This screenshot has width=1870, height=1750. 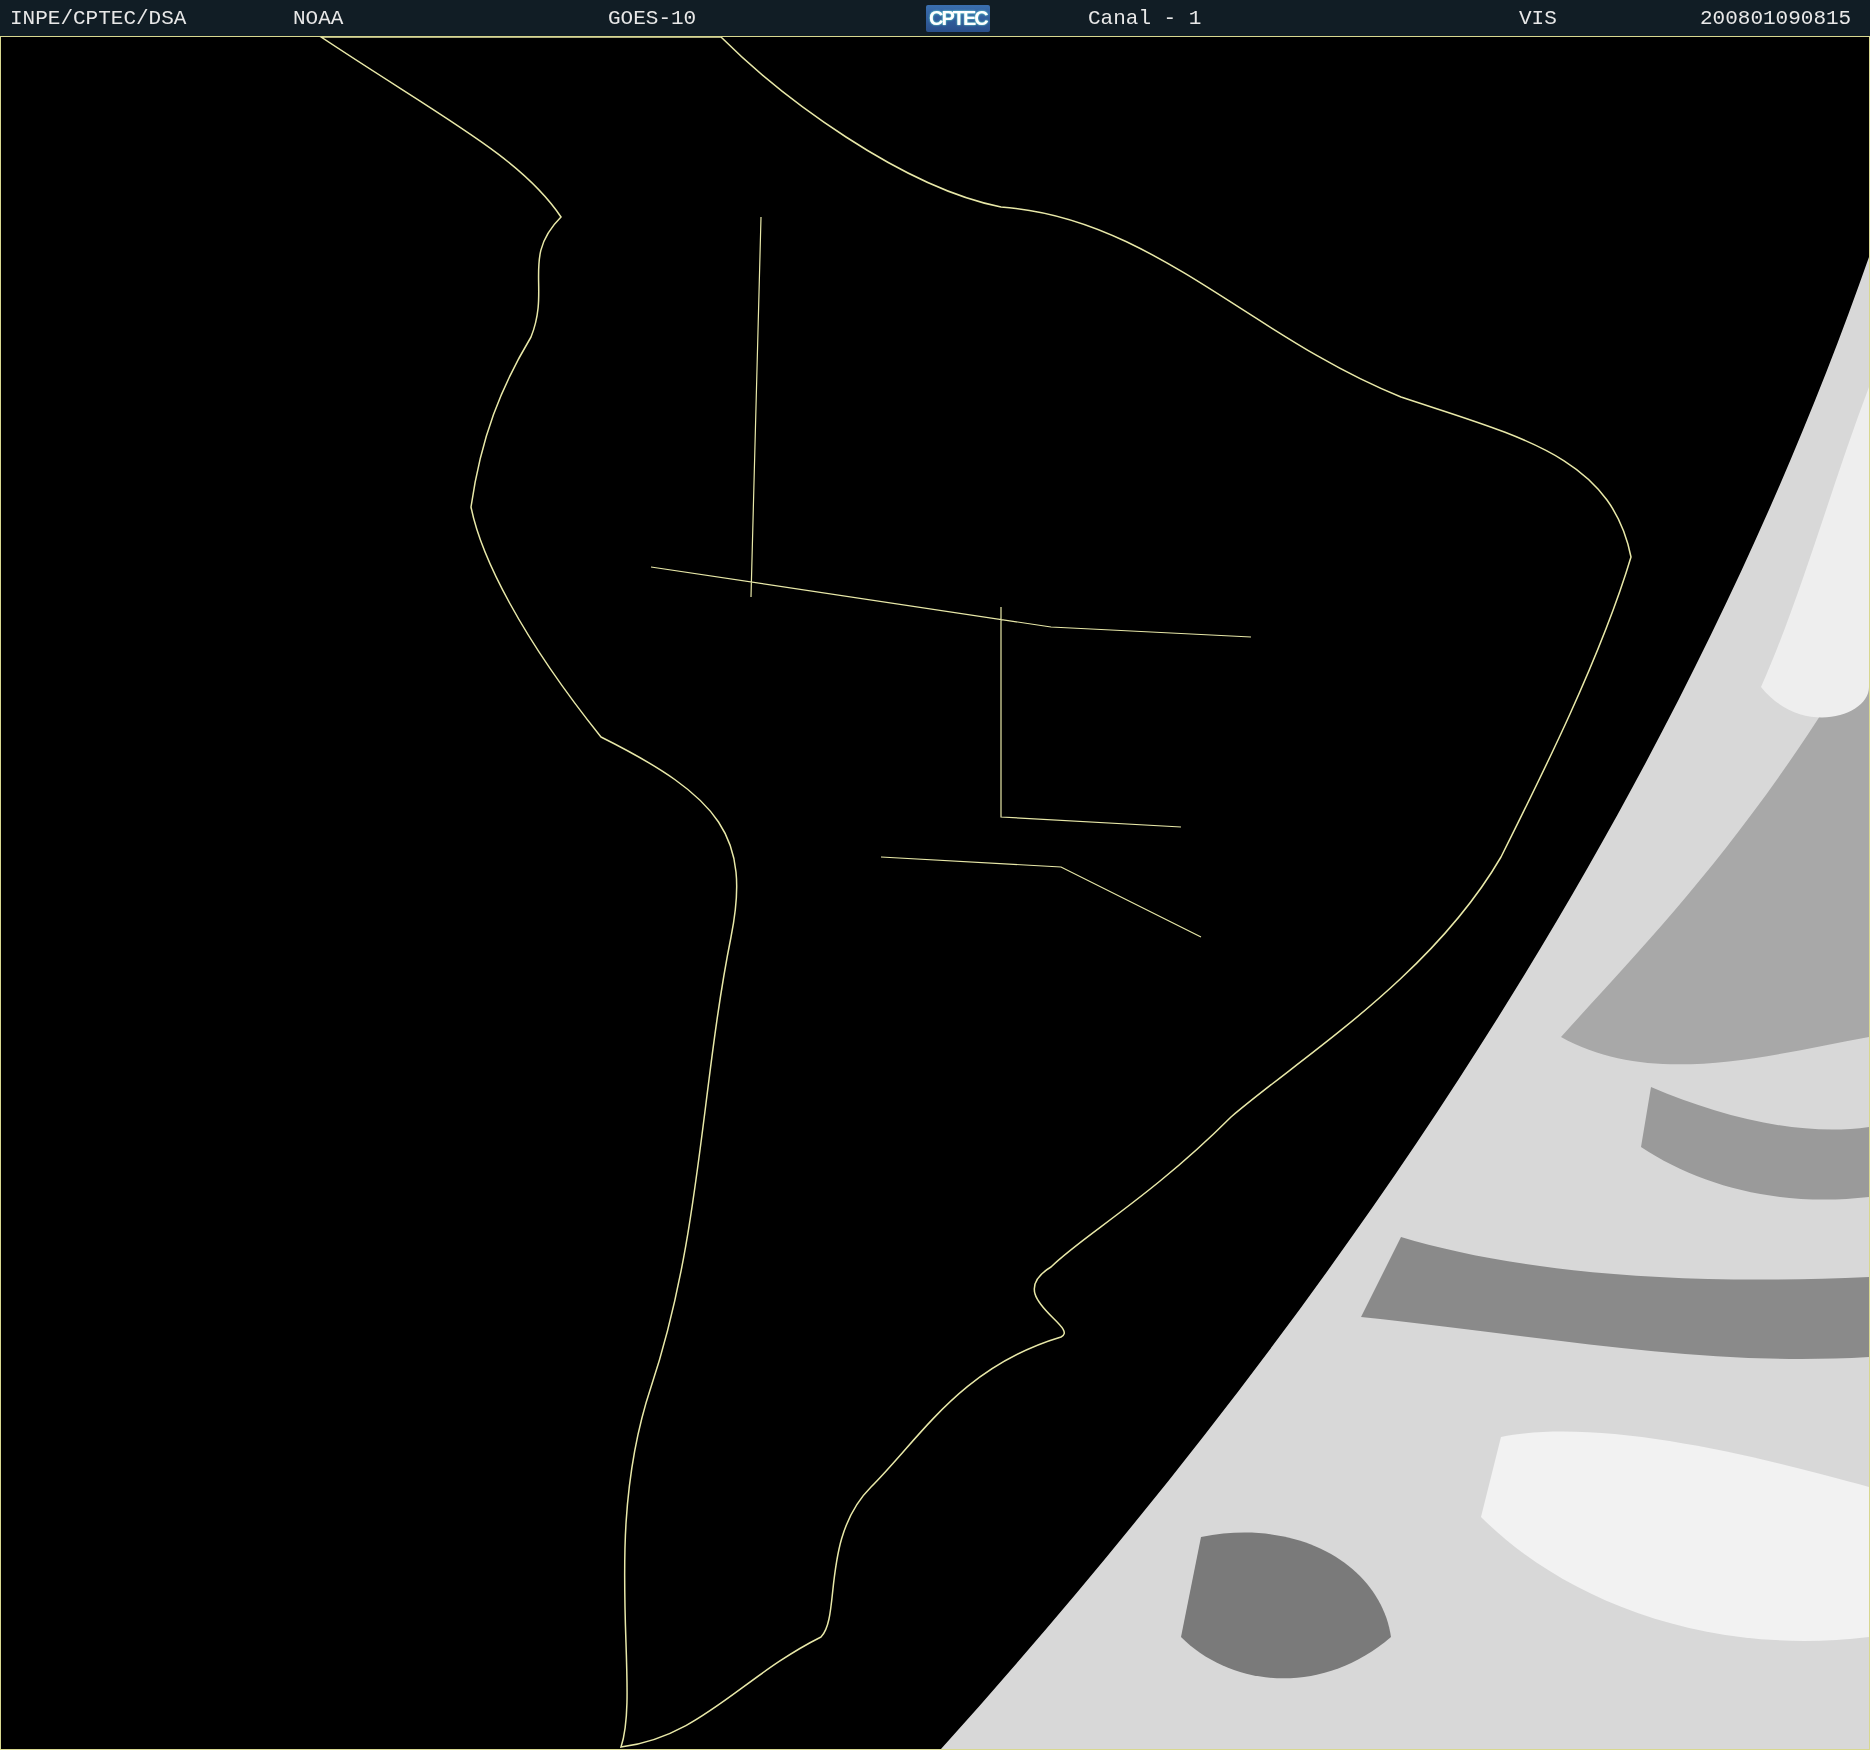 I want to click on header-label: INPE/CPTEC/DSA, so click(x=98, y=18).